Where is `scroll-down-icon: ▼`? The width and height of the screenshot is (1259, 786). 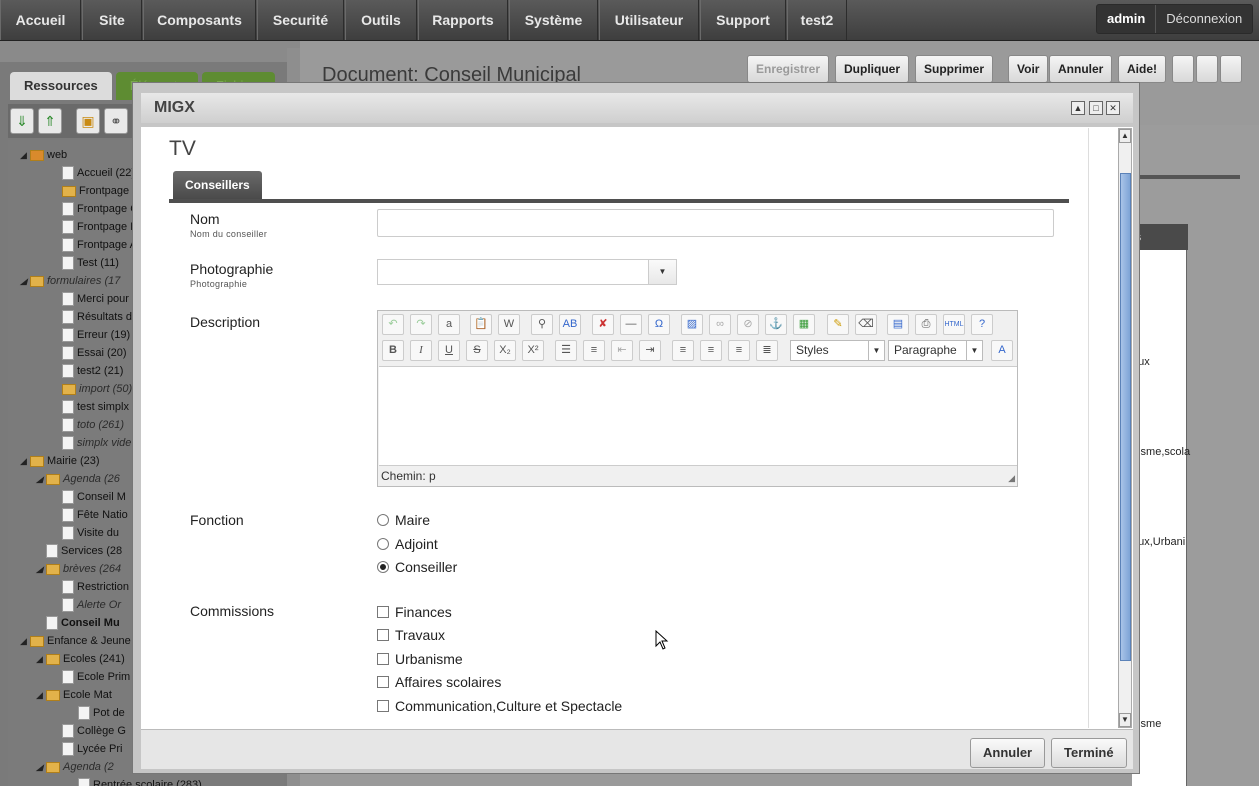
scroll-down-icon: ▼ is located at coordinates (1125, 720).